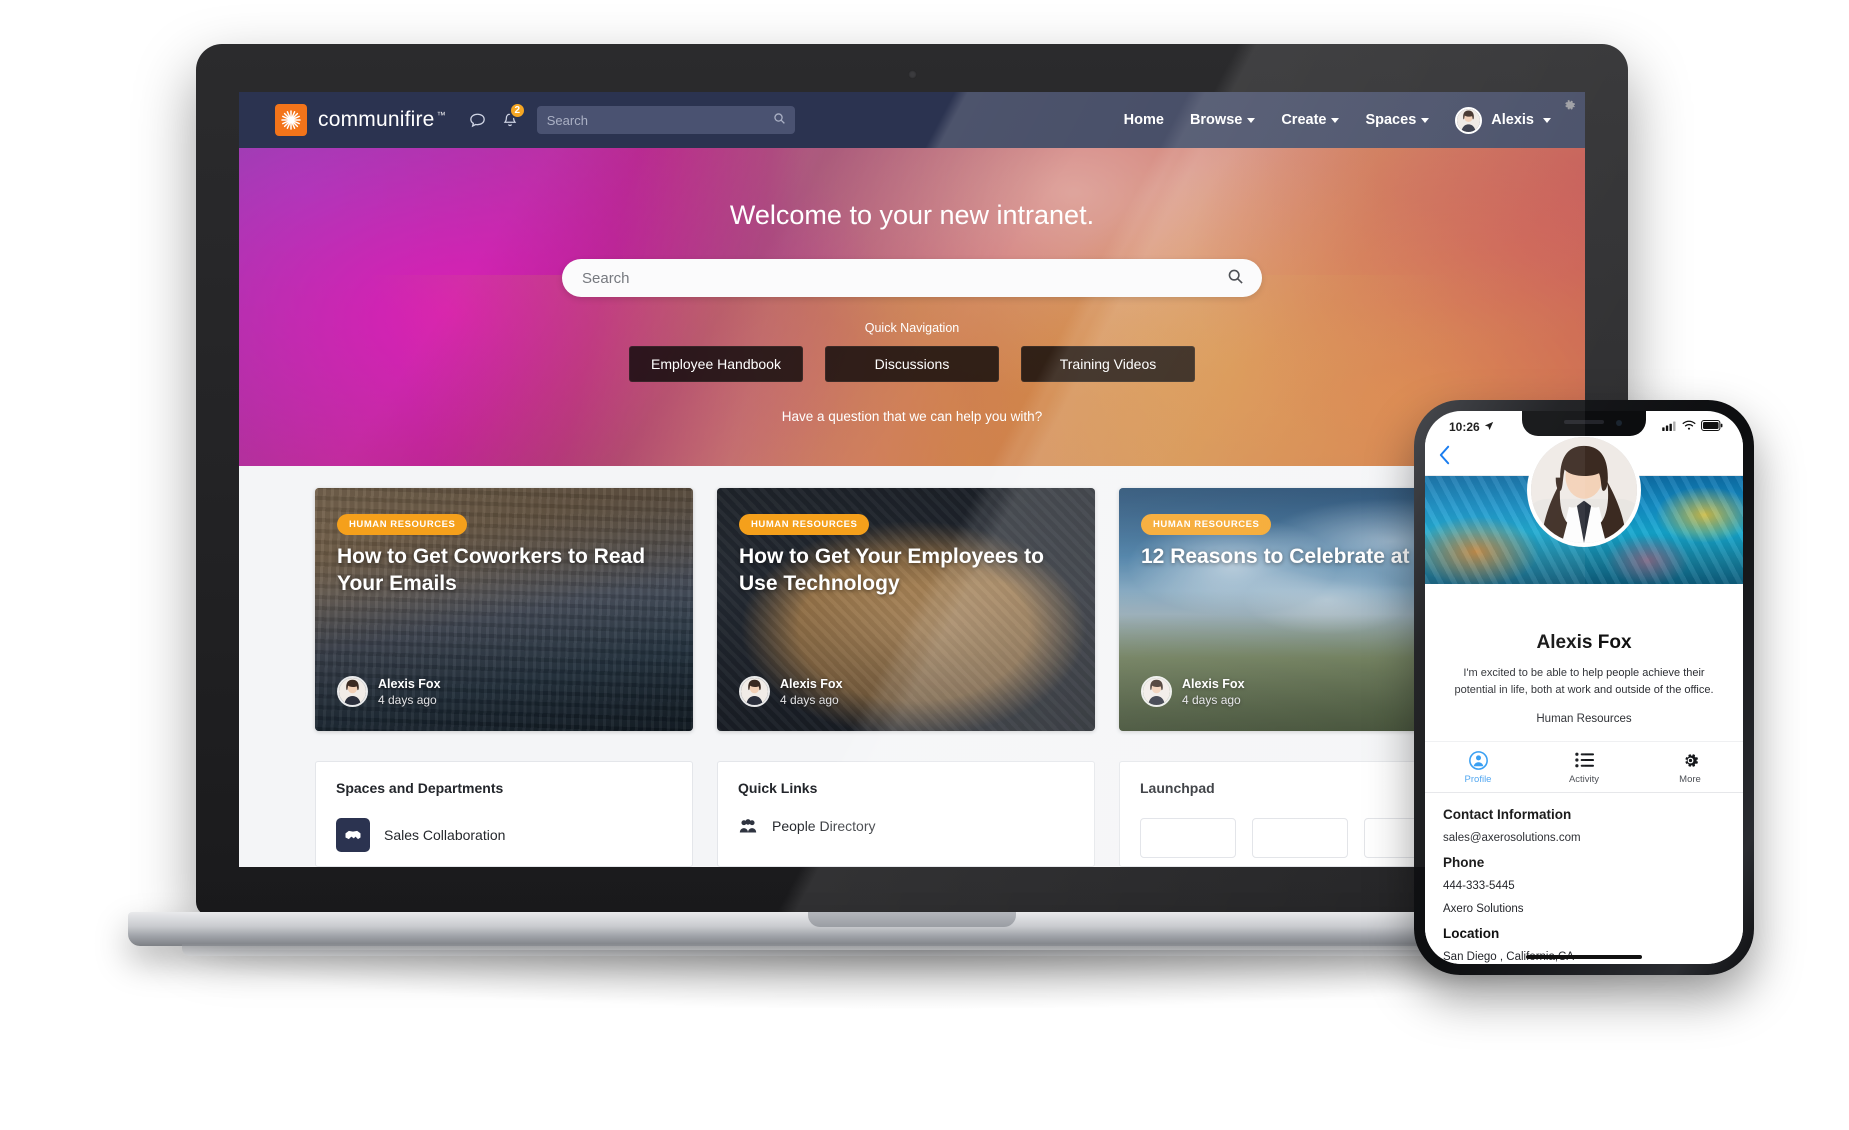  I want to click on tab-activity-label: Activity, so click(1584, 779).